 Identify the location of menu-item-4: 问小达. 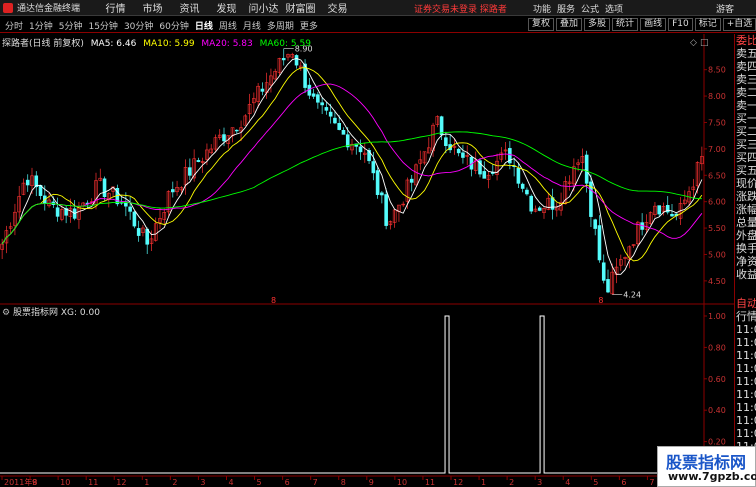
(263, 7).